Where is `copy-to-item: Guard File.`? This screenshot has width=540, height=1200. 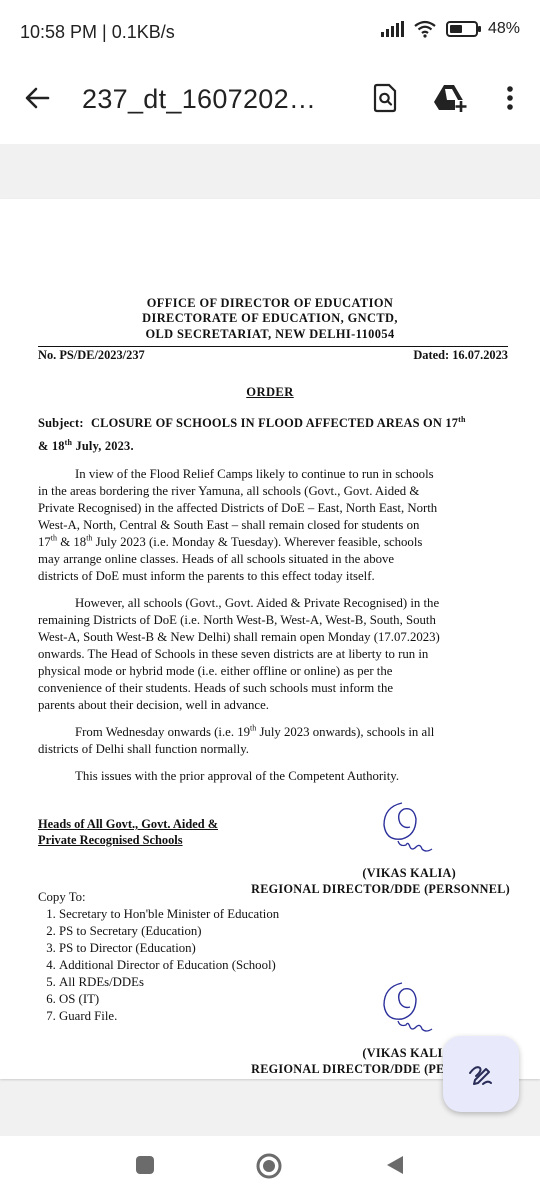
copy-to-item: Guard File. is located at coordinates (169, 1016).